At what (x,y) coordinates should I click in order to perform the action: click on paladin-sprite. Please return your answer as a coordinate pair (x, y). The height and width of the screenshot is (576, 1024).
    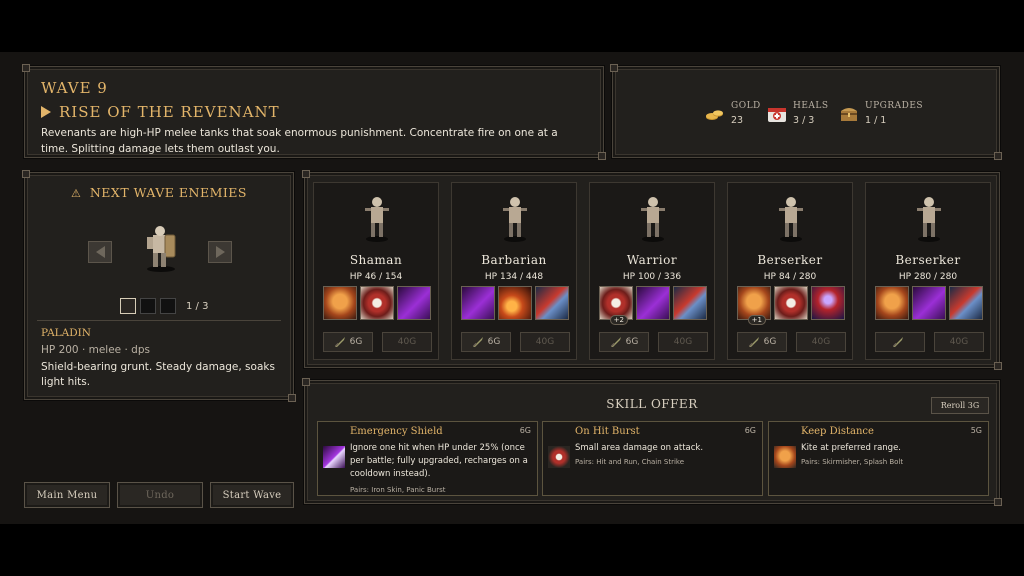
    Looking at the image, I should click on (161, 249).